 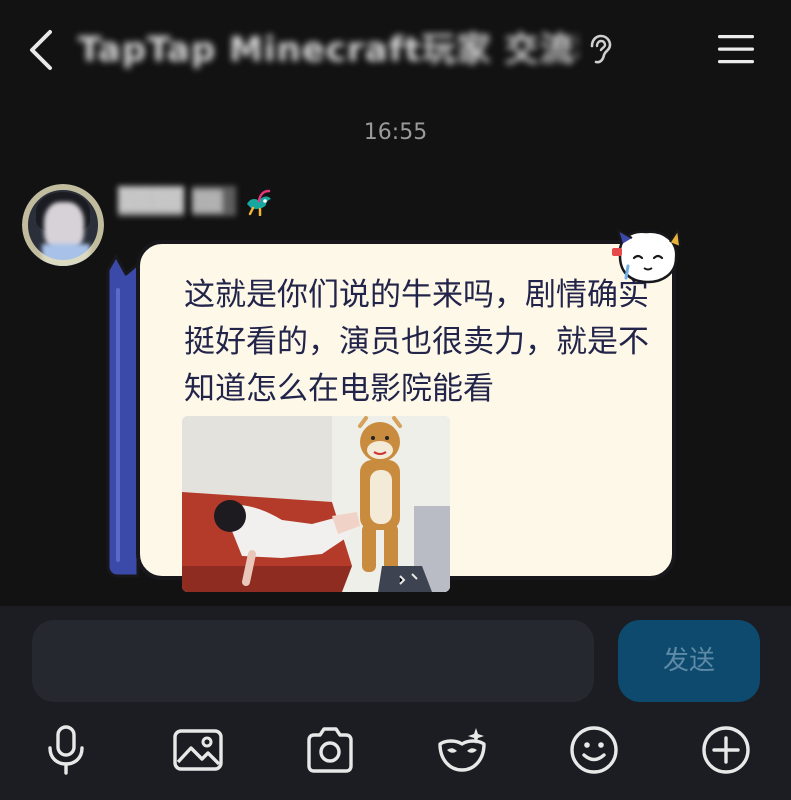 I want to click on message-timestamp: 16:55, so click(x=395, y=132).